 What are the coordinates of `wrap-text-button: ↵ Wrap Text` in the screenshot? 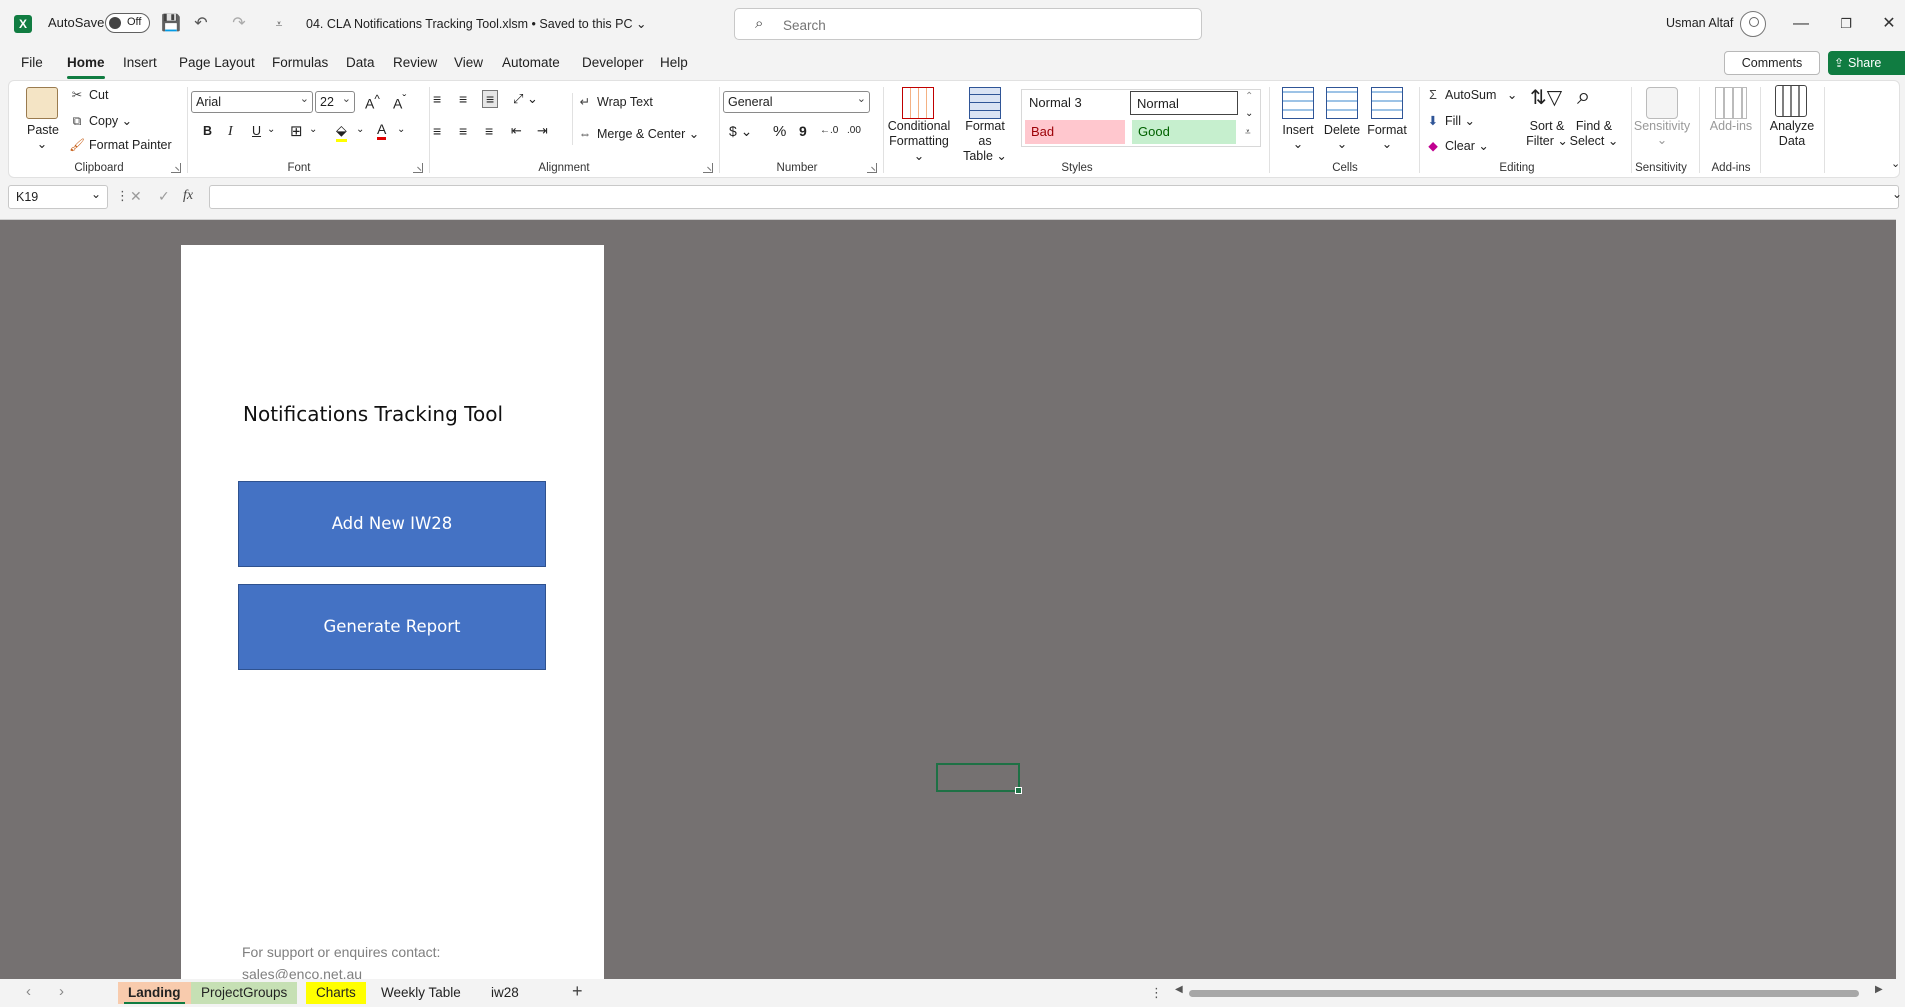 It's located at (615, 101).